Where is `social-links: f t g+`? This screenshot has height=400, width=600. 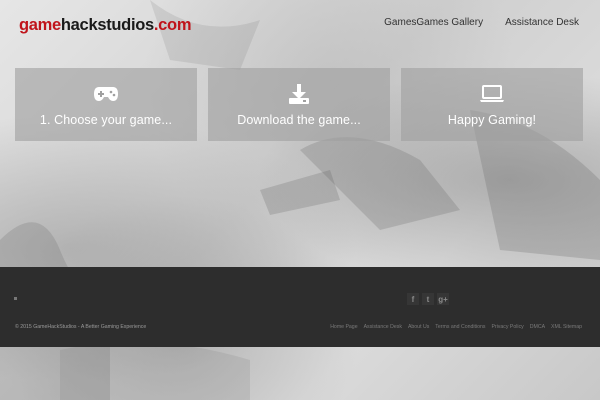
social-links: f t g+ is located at coordinates (428, 299).